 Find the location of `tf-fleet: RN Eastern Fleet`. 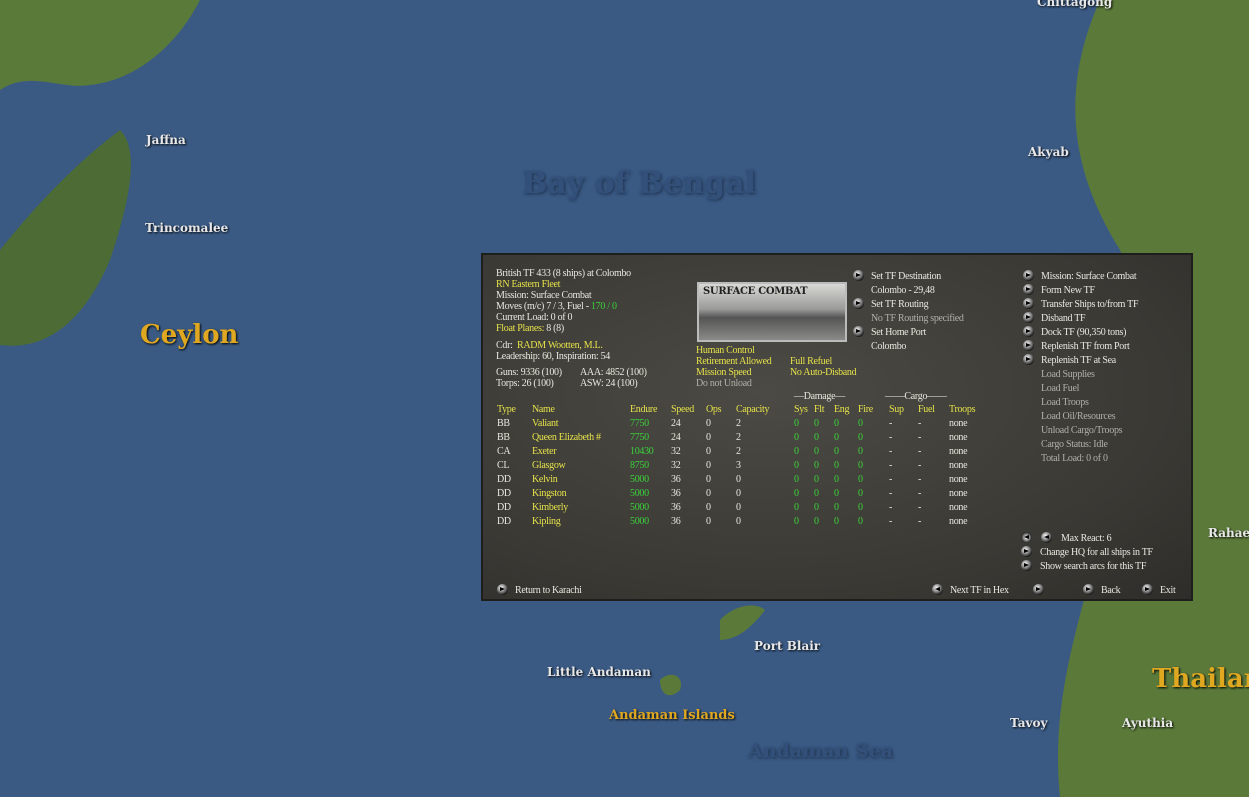

tf-fleet: RN Eastern Fleet is located at coordinates (528, 284).